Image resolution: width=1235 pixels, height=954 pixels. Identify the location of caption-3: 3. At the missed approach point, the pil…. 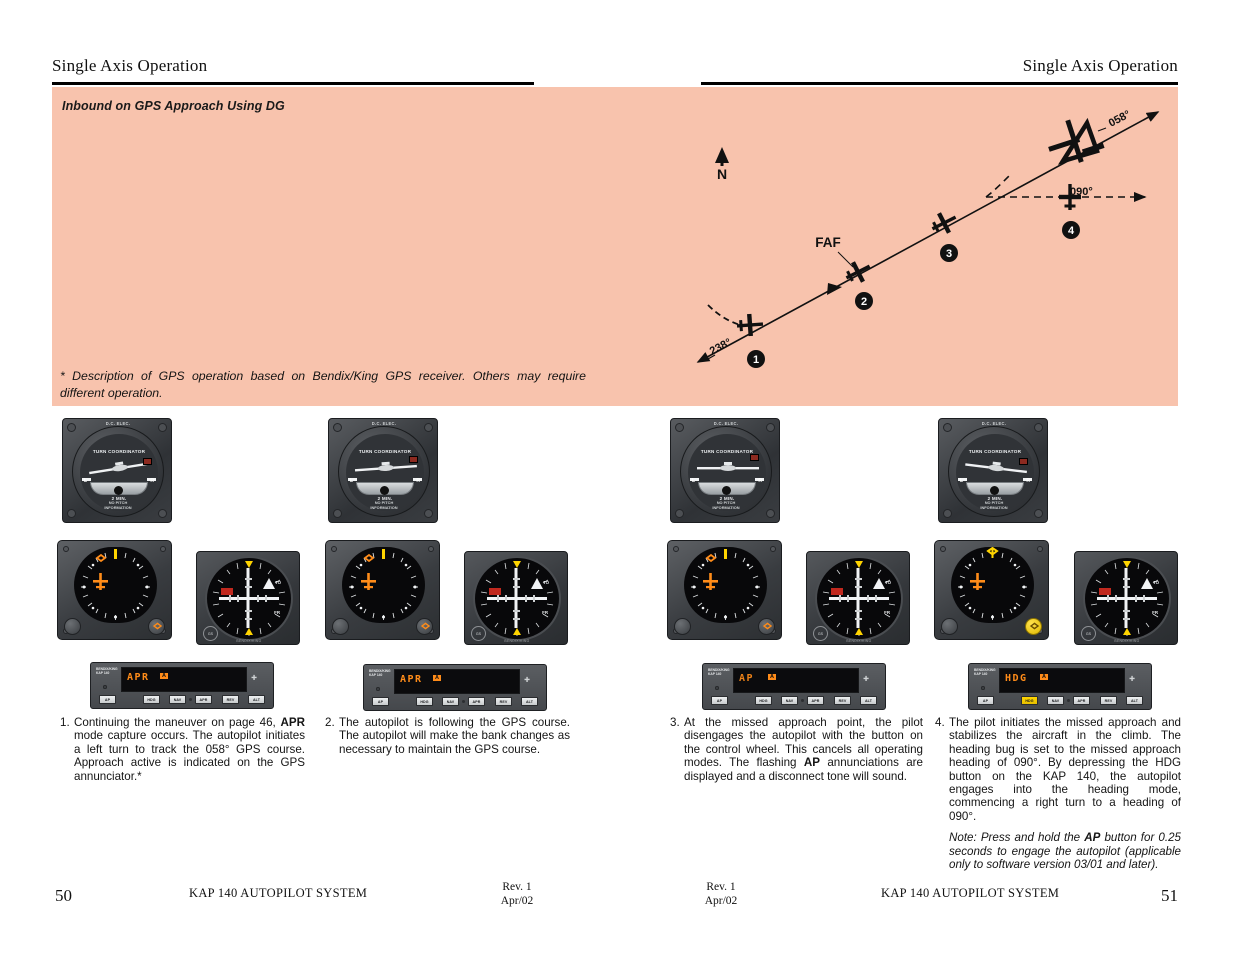
(796, 749).